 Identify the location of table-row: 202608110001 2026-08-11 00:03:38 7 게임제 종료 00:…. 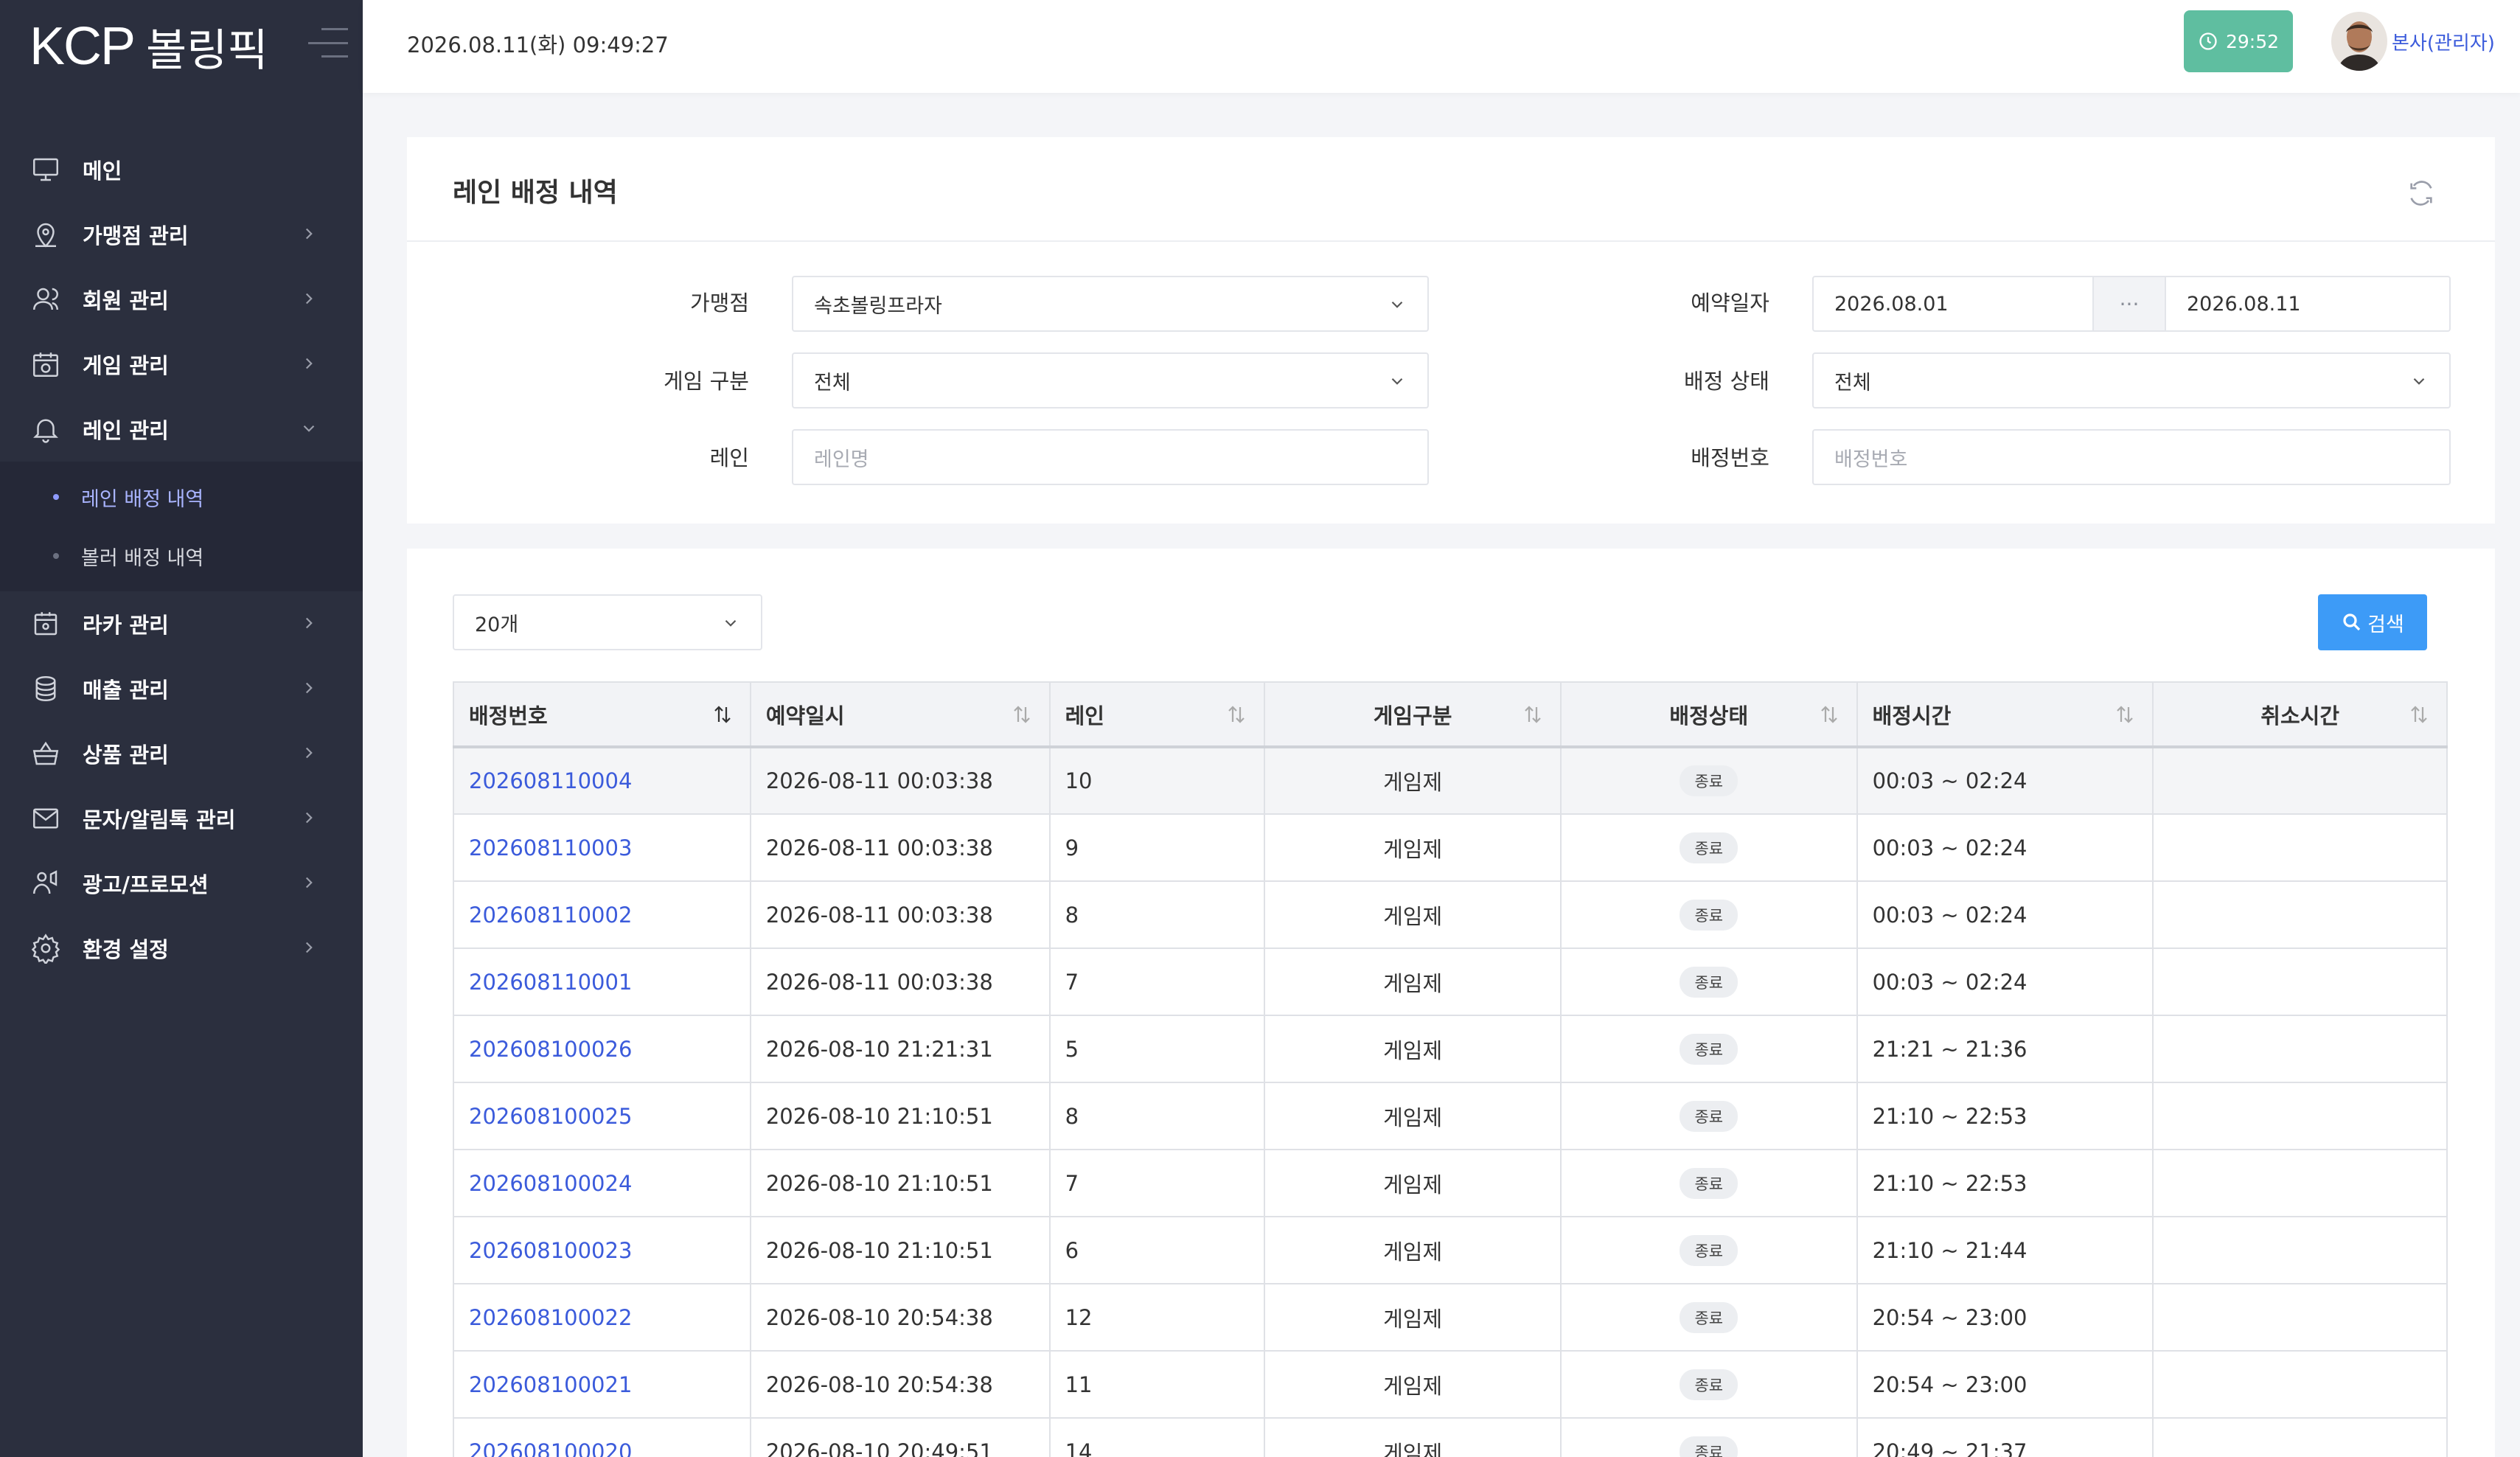
(1450, 982).